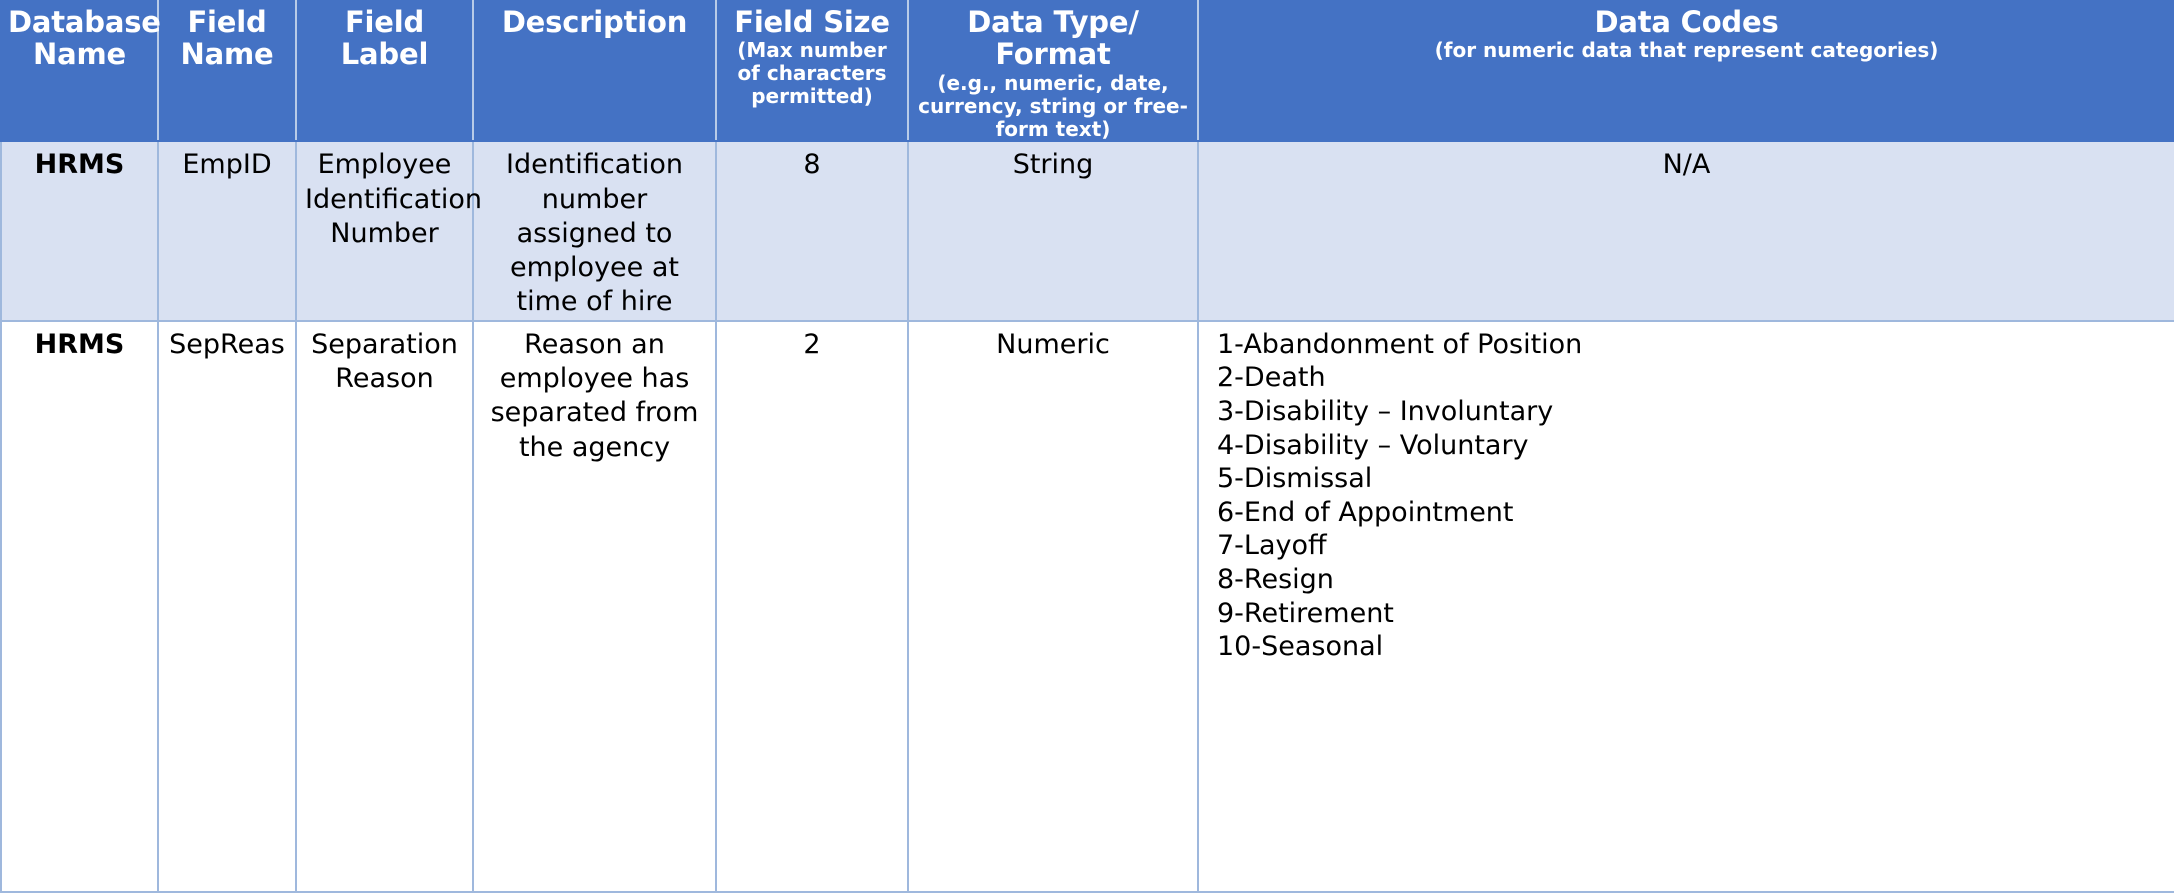 This screenshot has height=893, width=2174. What do you see at coordinates (1400, 344) in the screenshot?
I see `data-code-item: 1-Abandonment of Position` at bounding box center [1400, 344].